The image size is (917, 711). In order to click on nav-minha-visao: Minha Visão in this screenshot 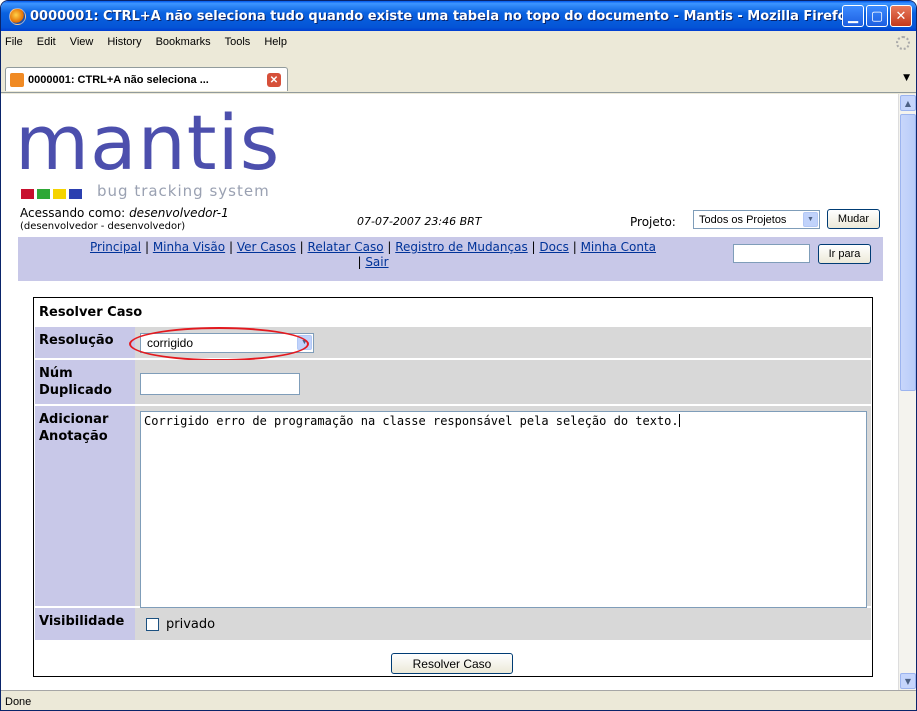, I will do `click(189, 247)`.